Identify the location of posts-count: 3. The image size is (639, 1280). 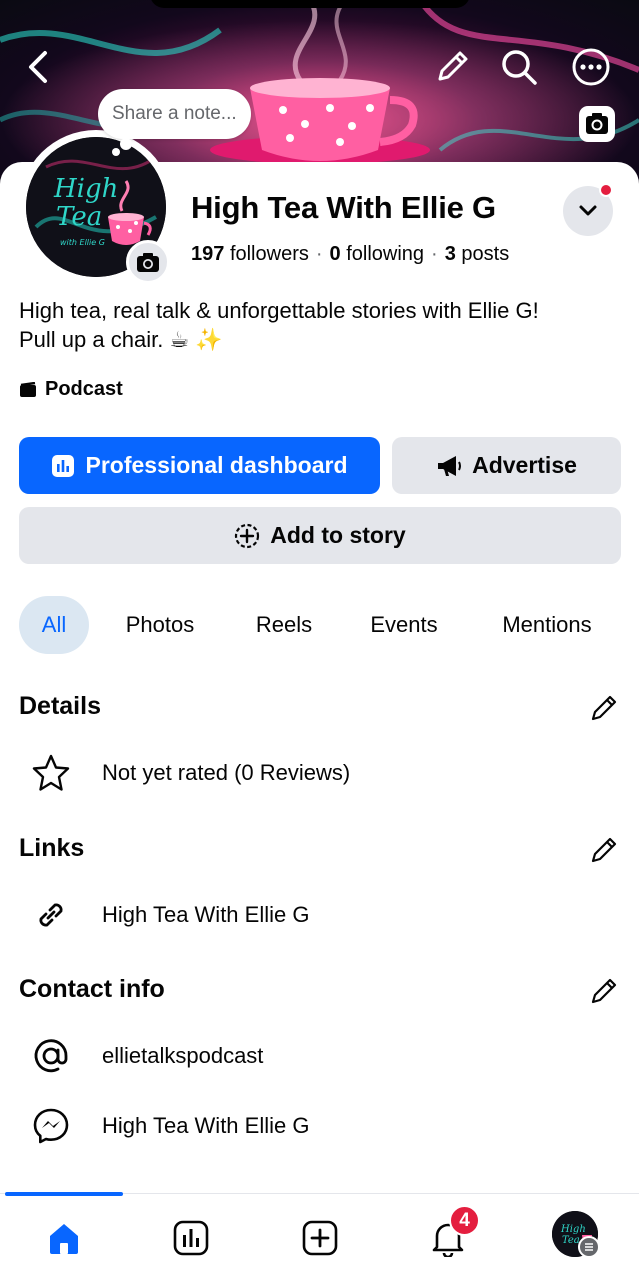
(450, 254).